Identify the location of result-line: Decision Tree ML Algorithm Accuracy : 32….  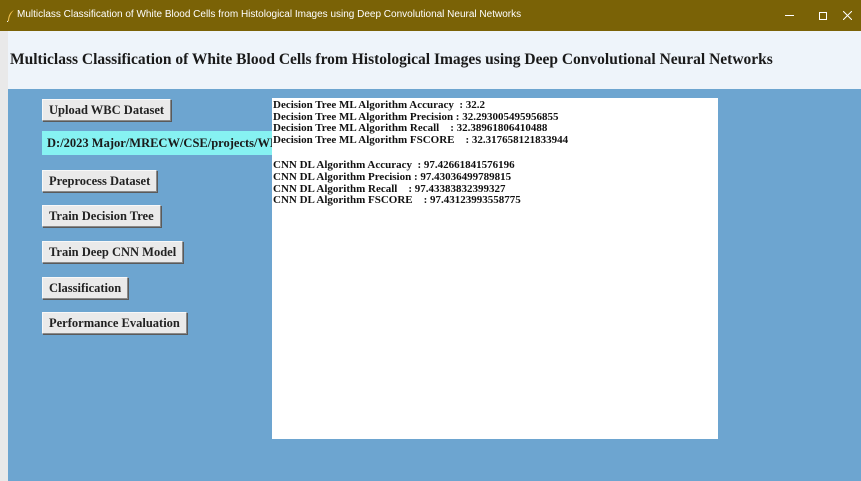
(379, 105).